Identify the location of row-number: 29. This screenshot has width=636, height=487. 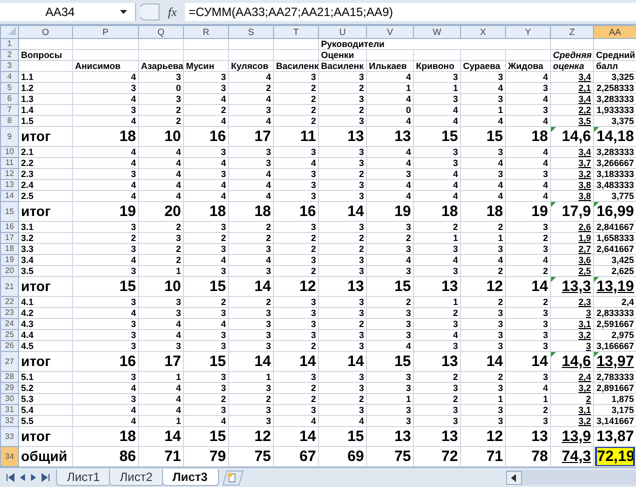
(9, 388).